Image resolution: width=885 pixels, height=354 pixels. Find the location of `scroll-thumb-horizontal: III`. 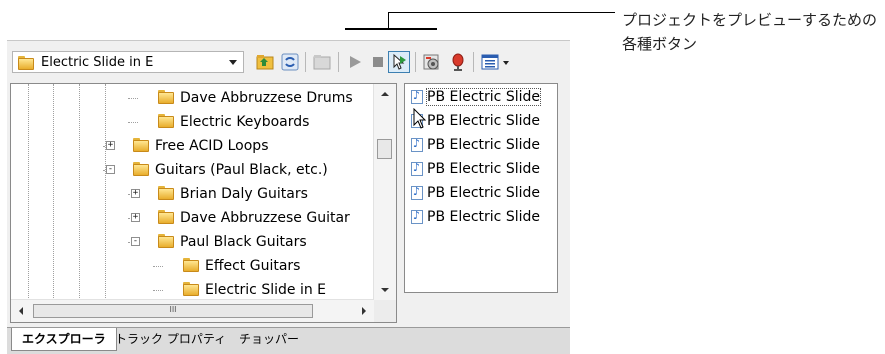

scroll-thumb-horizontal: III is located at coordinates (173, 311).